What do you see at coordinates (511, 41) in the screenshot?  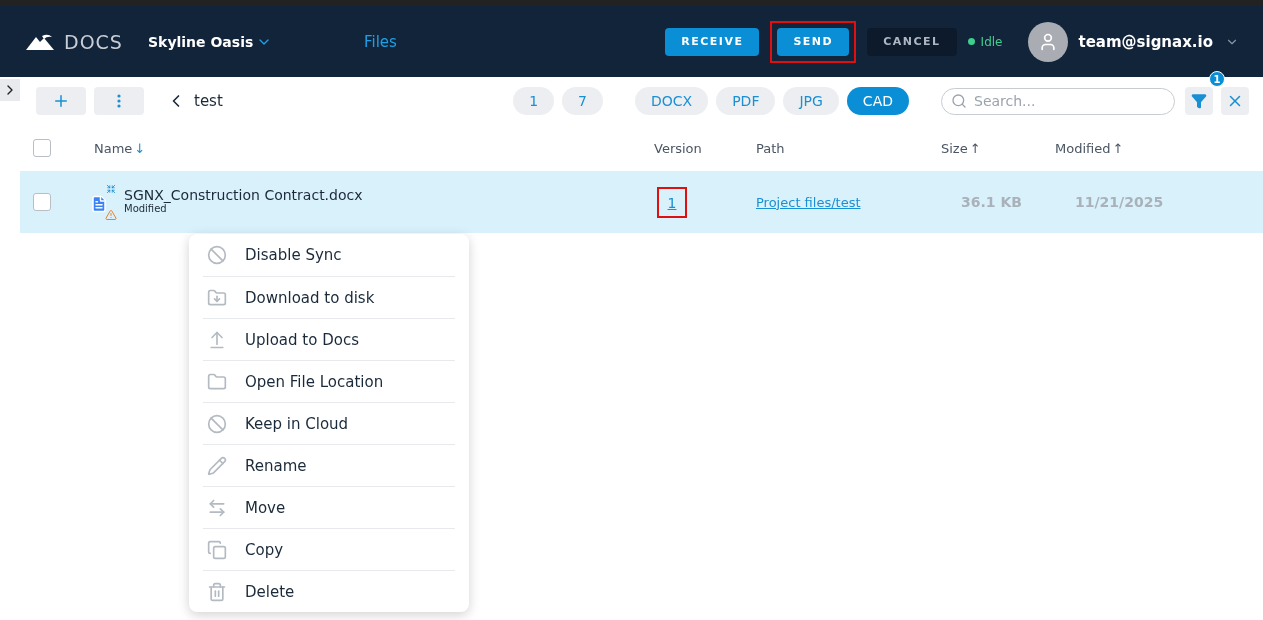 I see `nav-link: Files` at bounding box center [511, 41].